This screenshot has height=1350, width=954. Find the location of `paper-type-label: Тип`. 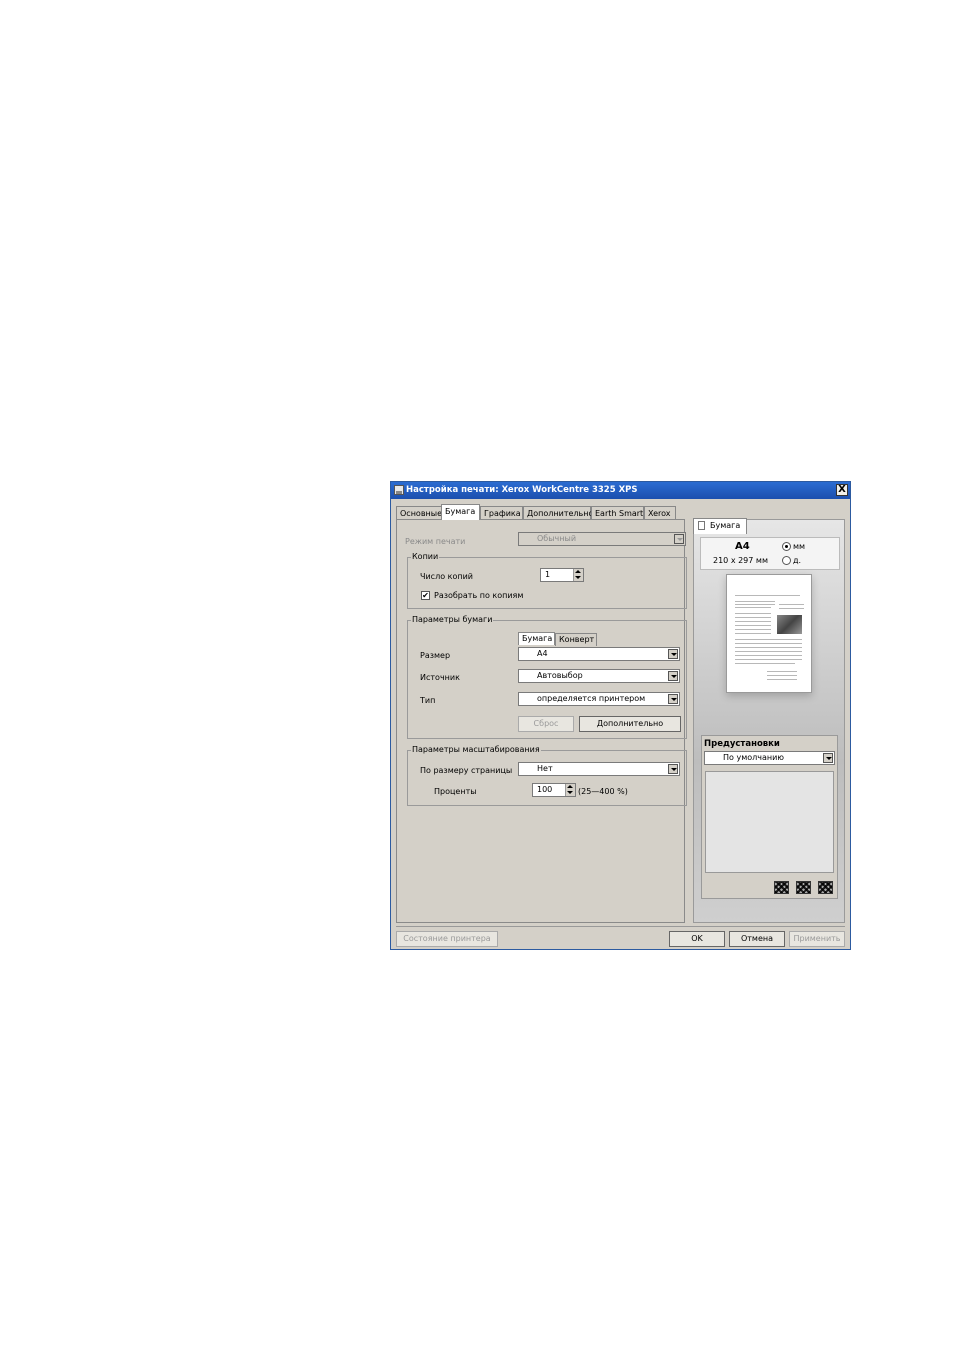

paper-type-label: Тип is located at coordinates (428, 700).